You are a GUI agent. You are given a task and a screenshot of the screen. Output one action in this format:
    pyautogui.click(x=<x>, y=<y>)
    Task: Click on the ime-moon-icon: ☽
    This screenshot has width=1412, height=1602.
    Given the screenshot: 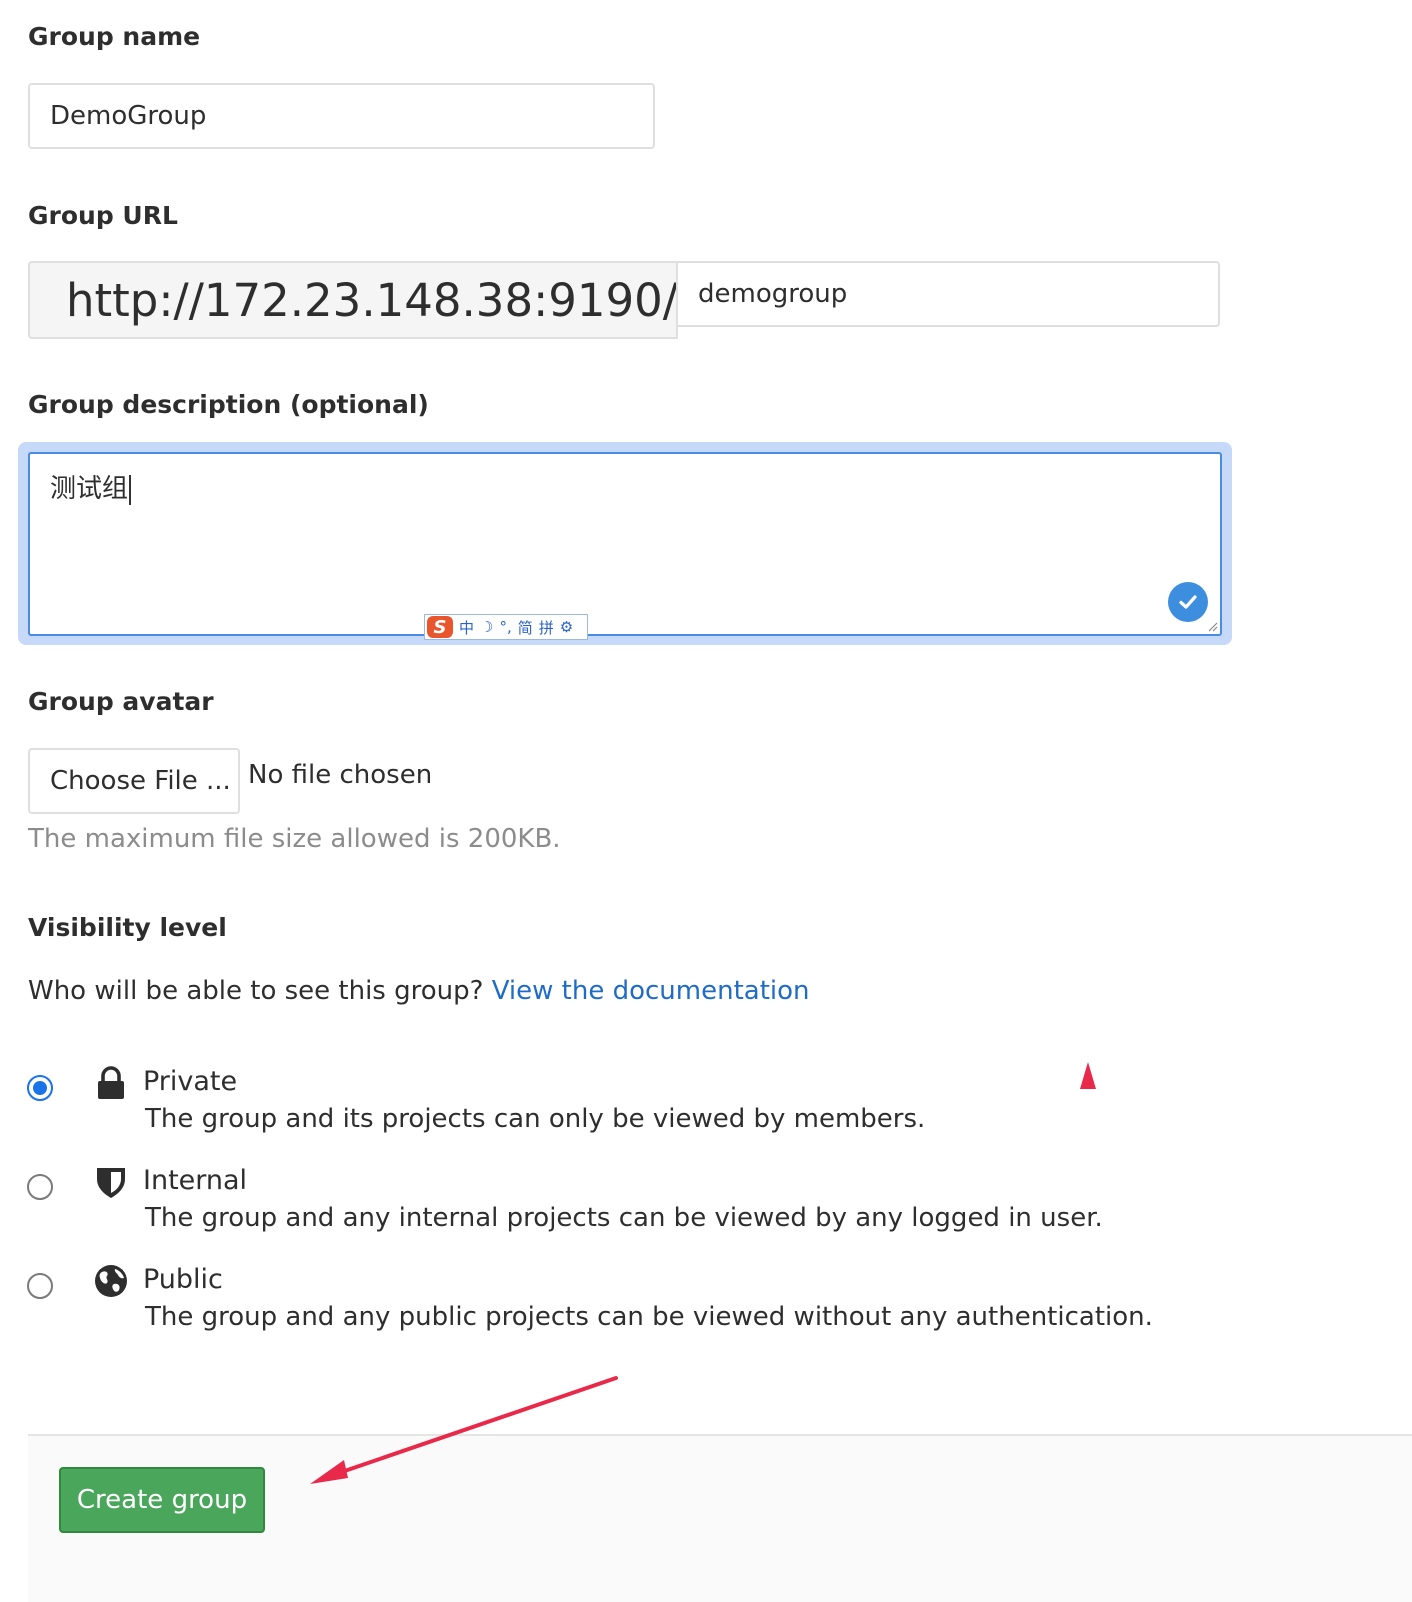 What is the action you would take?
    pyautogui.click(x=486, y=627)
    